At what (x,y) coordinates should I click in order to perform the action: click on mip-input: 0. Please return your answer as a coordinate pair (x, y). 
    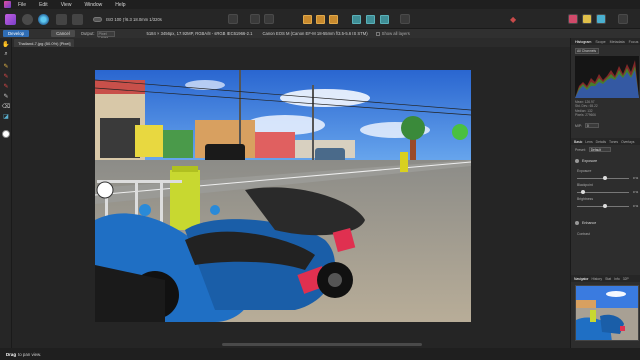
    Looking at the image, I should click on (592, 125).